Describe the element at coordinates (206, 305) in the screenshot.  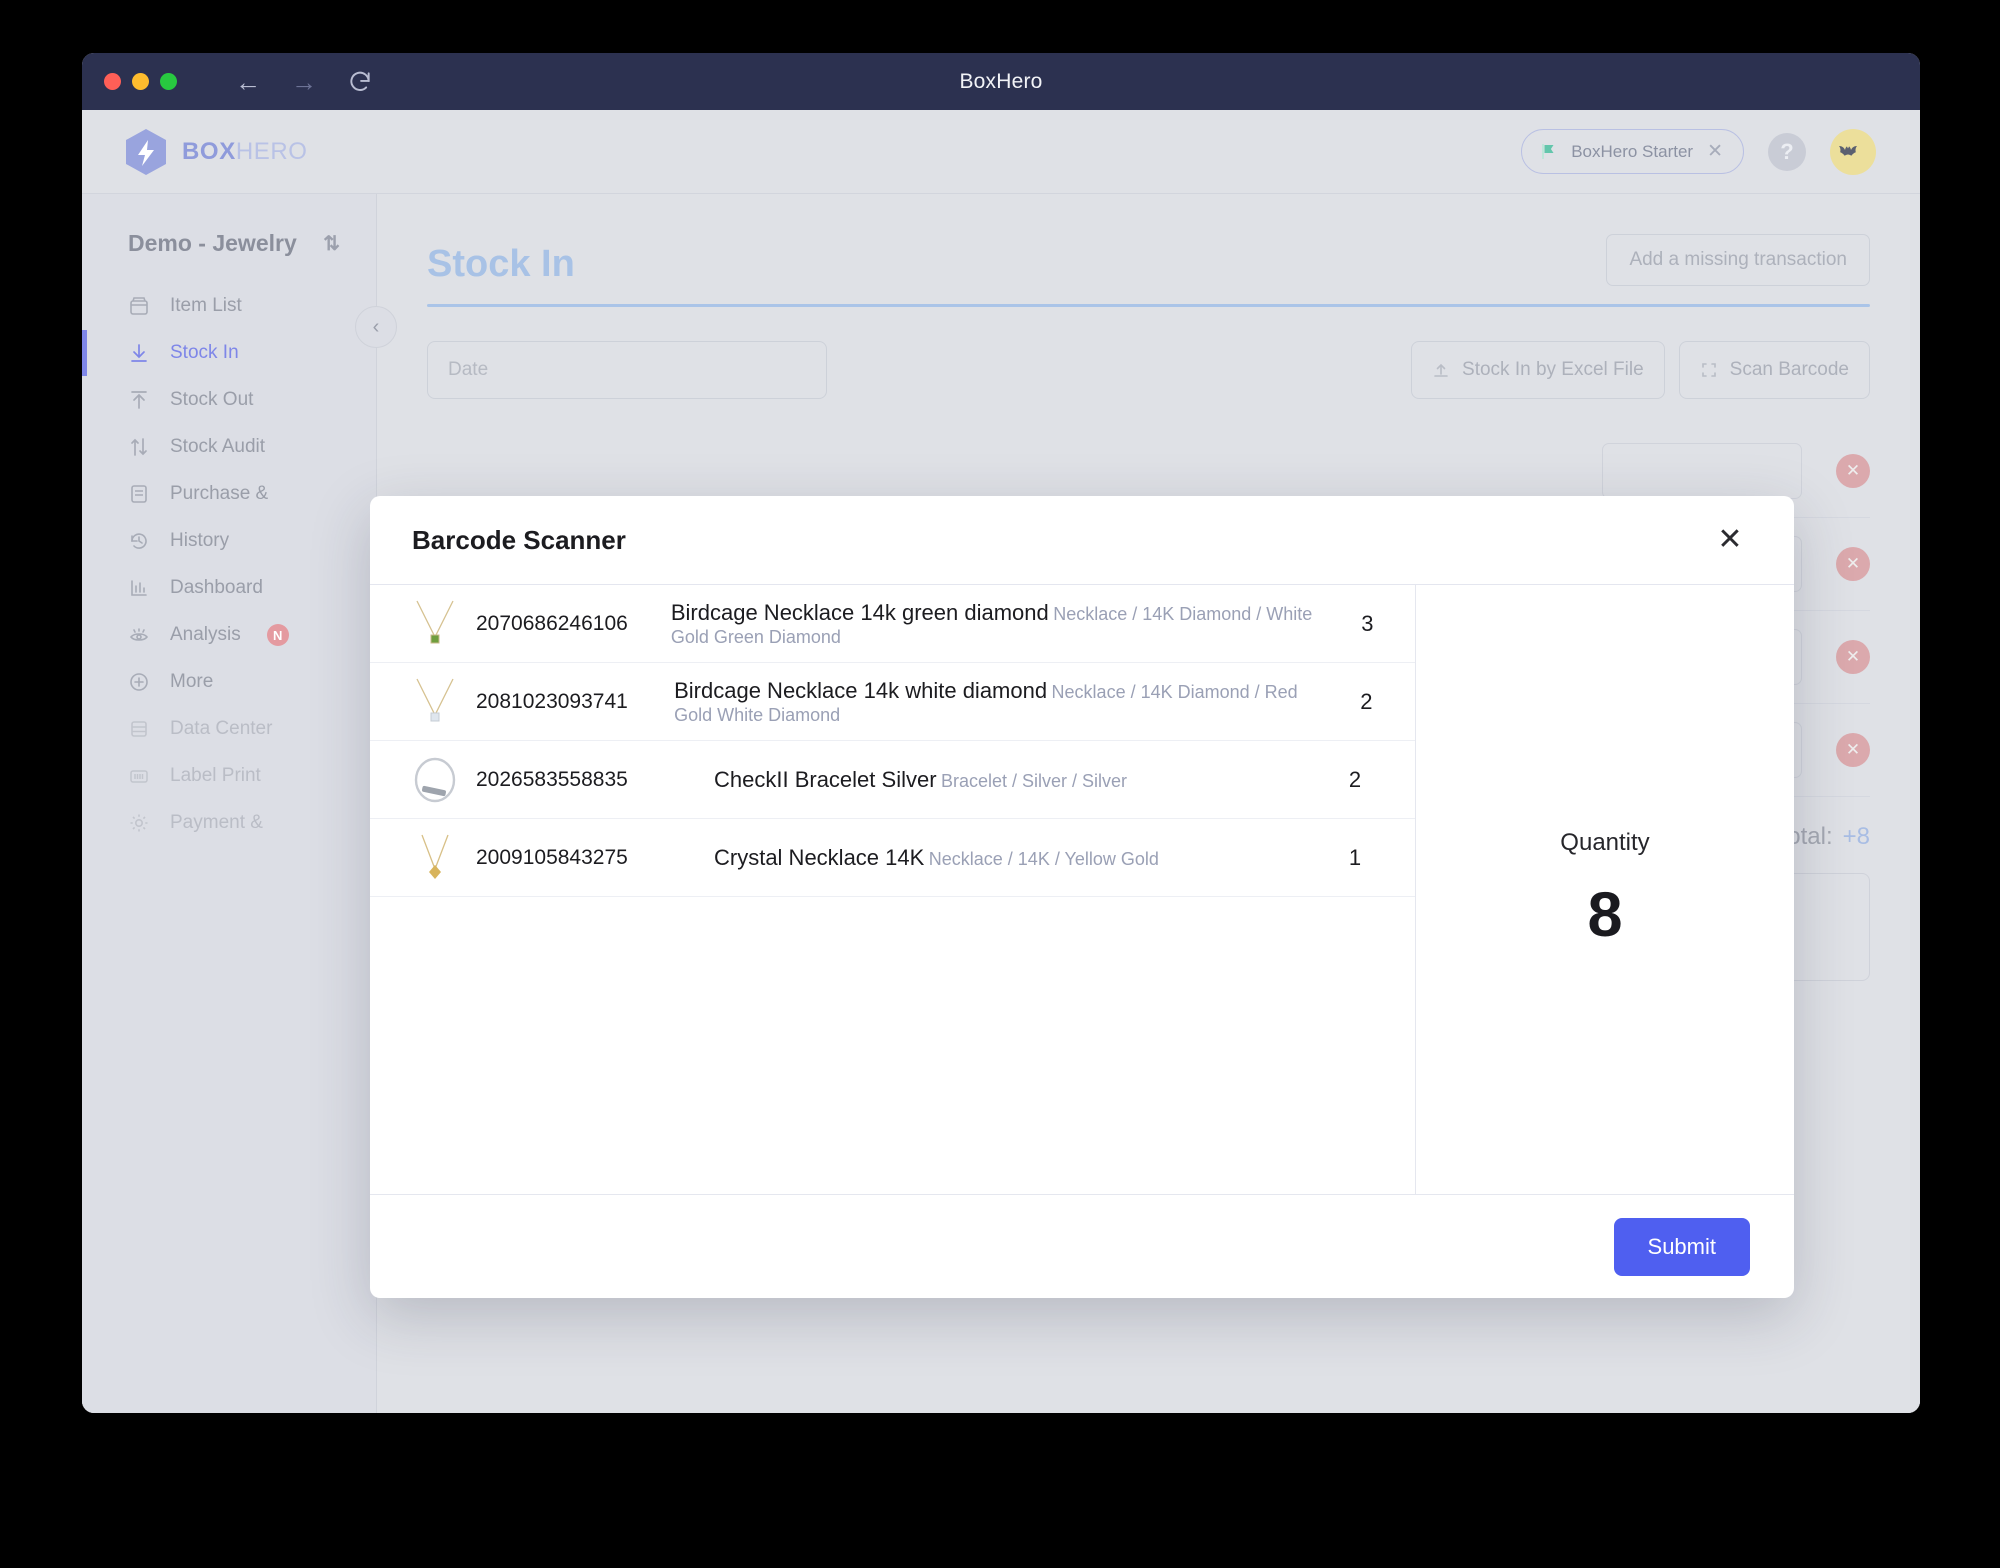
I see `sidebar-item-label: Item List` at that location.